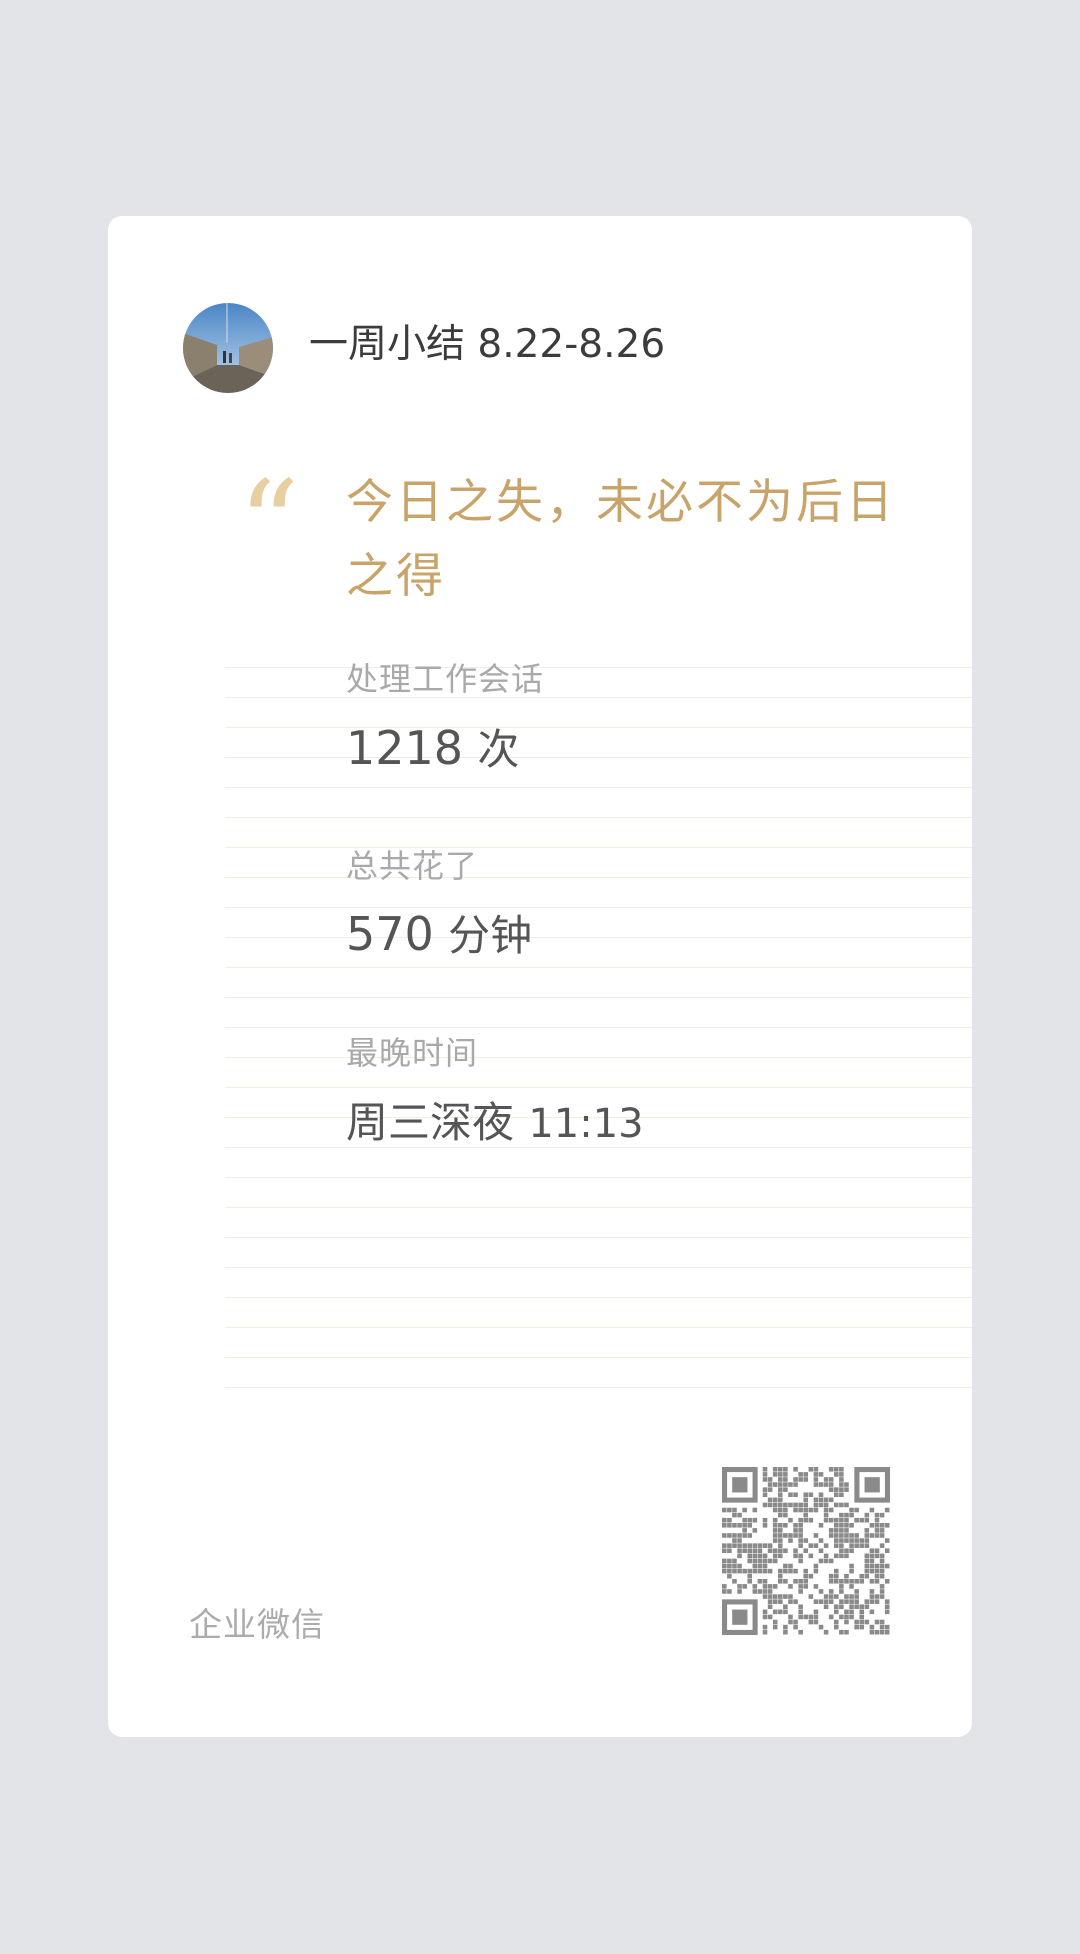 This screenshot has width=1080, height=1954. I want to click on qr-code-icon, so click(806, 1551).